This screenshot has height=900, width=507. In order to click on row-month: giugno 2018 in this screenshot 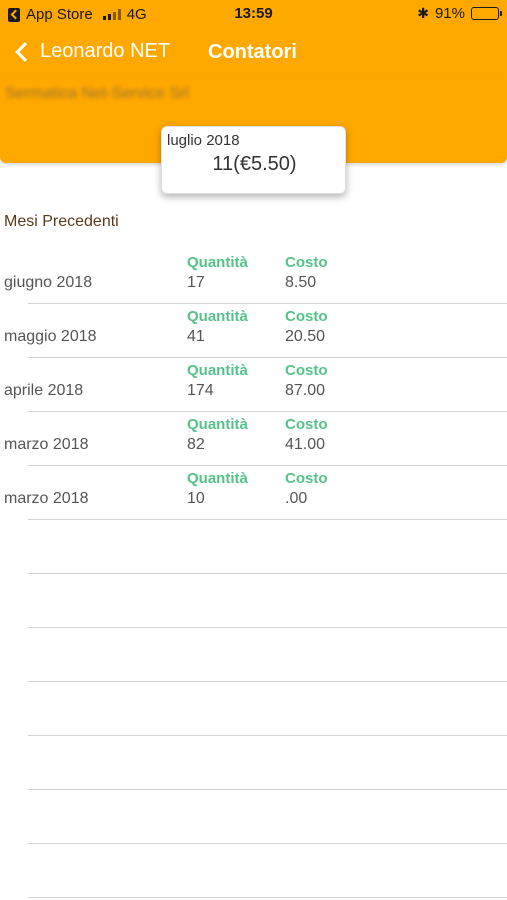, I will do `click(48, 282)`.